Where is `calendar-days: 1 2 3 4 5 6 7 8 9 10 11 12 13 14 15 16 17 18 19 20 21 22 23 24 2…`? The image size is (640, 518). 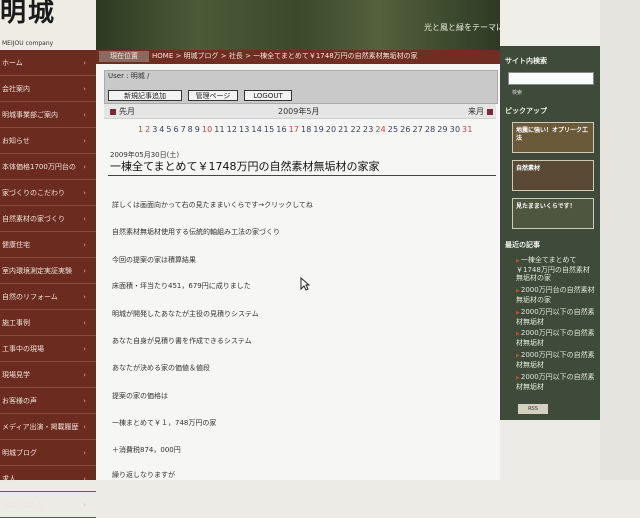
calendar-days: 1 2 3 4 5 6 7 8 9 10 11 12 13 14 15 16 17 18 19 20 21 22 23 24 2… is located at coordinates (306, 129).